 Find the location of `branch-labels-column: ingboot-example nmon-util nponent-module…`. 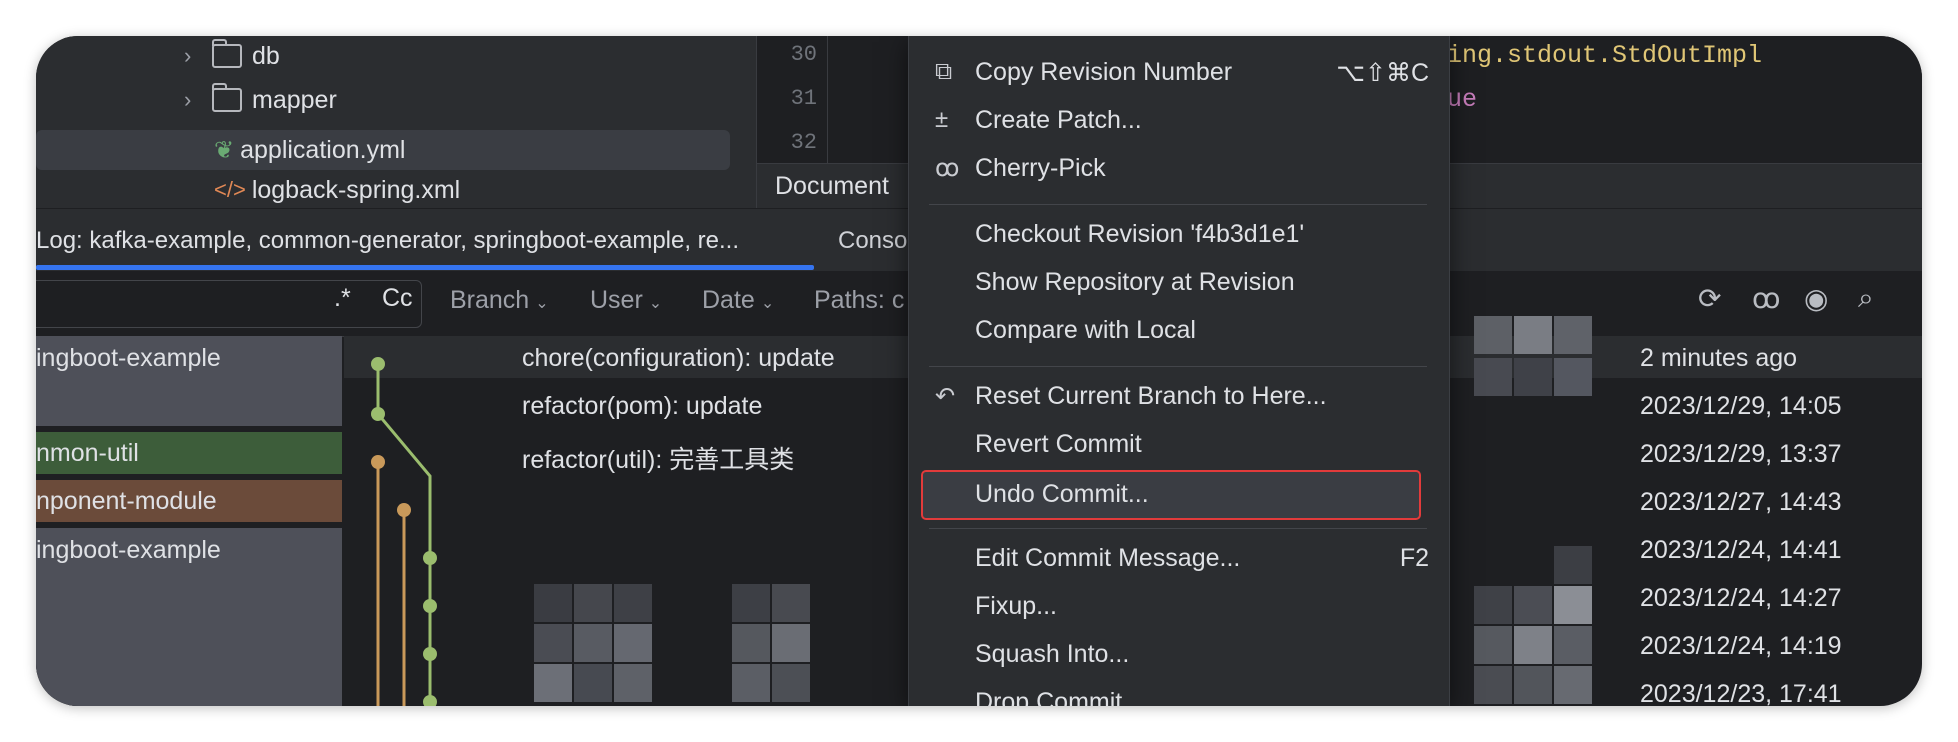

branch-labels-column: ingboot-example nmon-util nponent-module… is located at coordinates (189, 521).